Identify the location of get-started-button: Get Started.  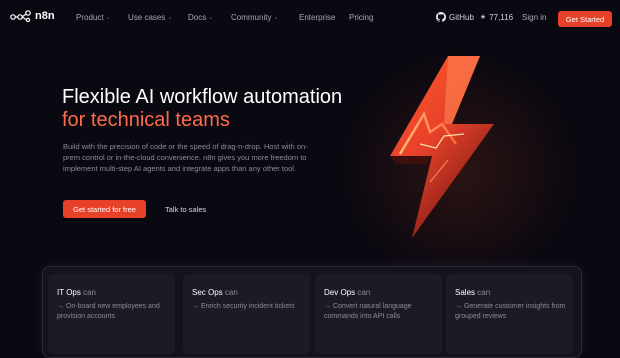
(585, 19).